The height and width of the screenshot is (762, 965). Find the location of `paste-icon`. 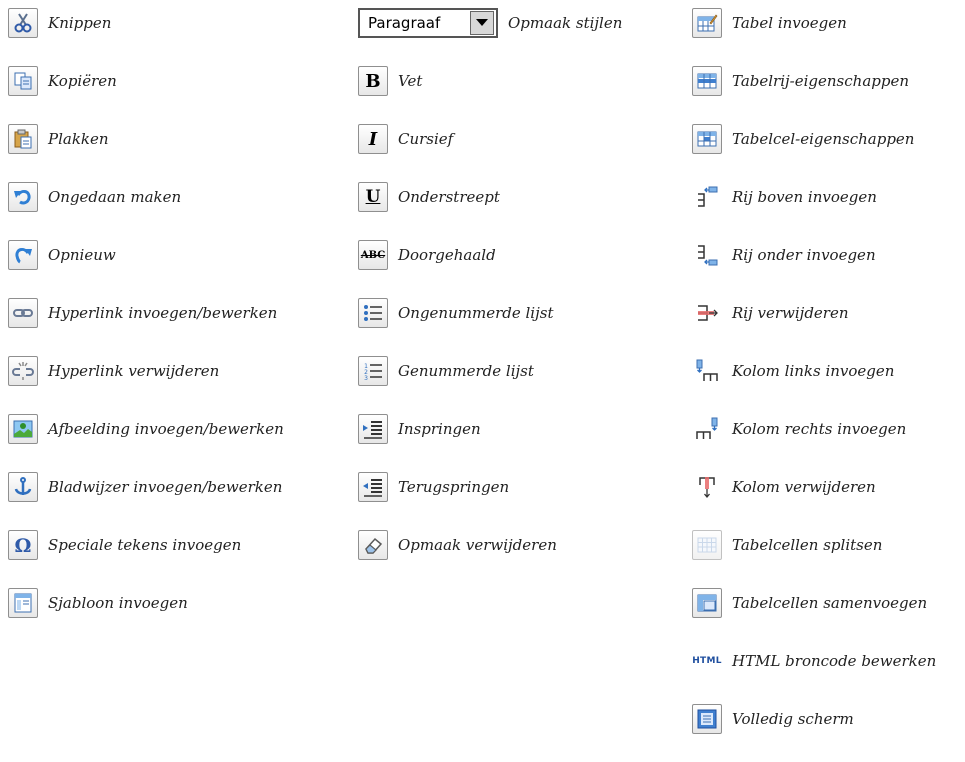

paste-icon is located at coordinates (23, 139).